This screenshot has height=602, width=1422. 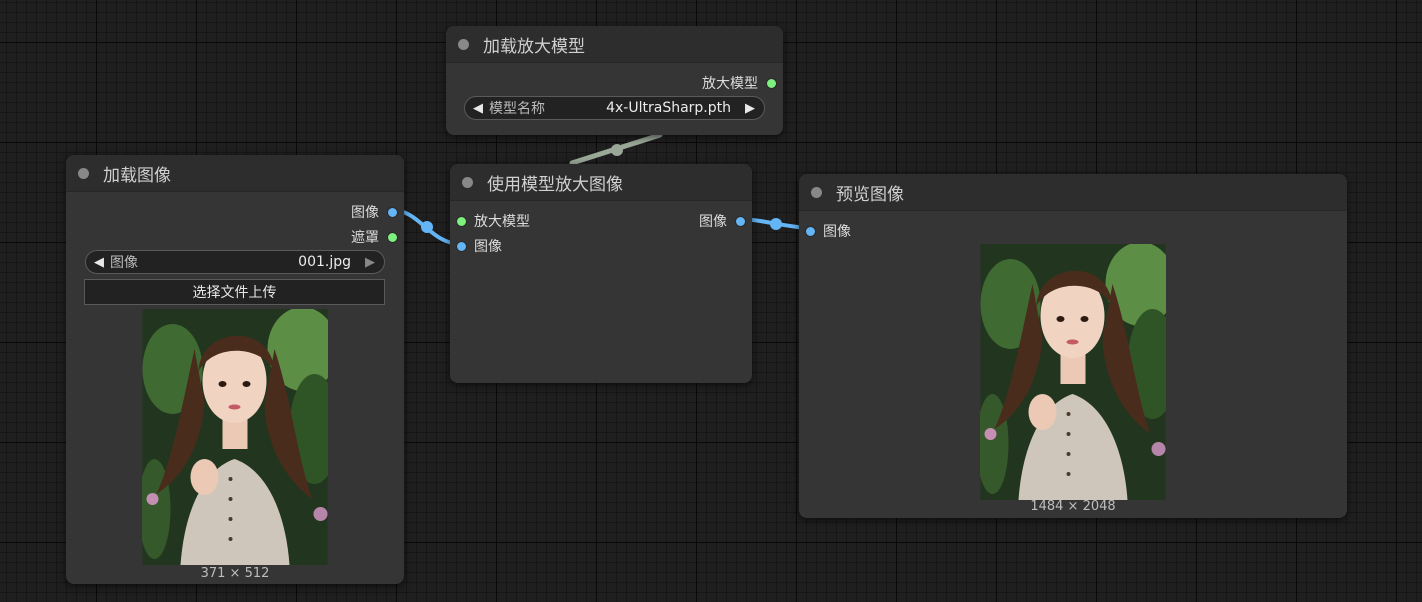 I want to click on node-title: 加载放大模型, so click(x=534, y=46).